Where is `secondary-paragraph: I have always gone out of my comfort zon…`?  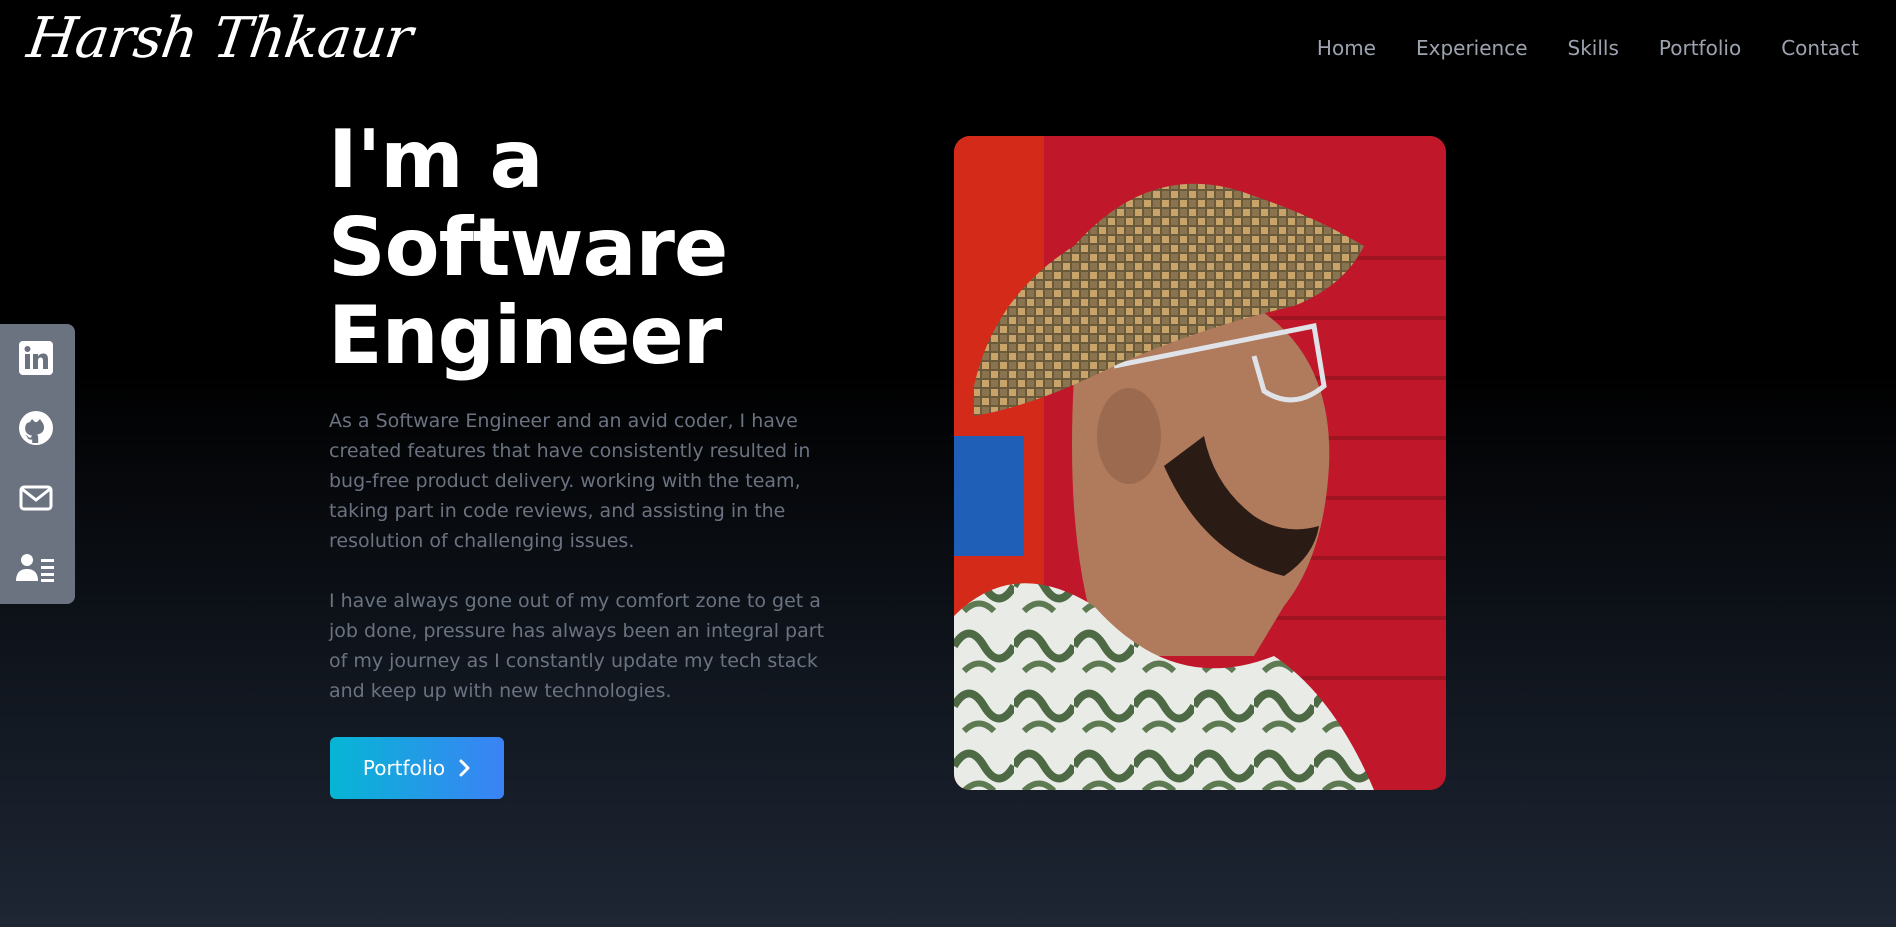 secondary-paragraph: I have always gone out of my comfort zon… is located at coordinates (577, 646).